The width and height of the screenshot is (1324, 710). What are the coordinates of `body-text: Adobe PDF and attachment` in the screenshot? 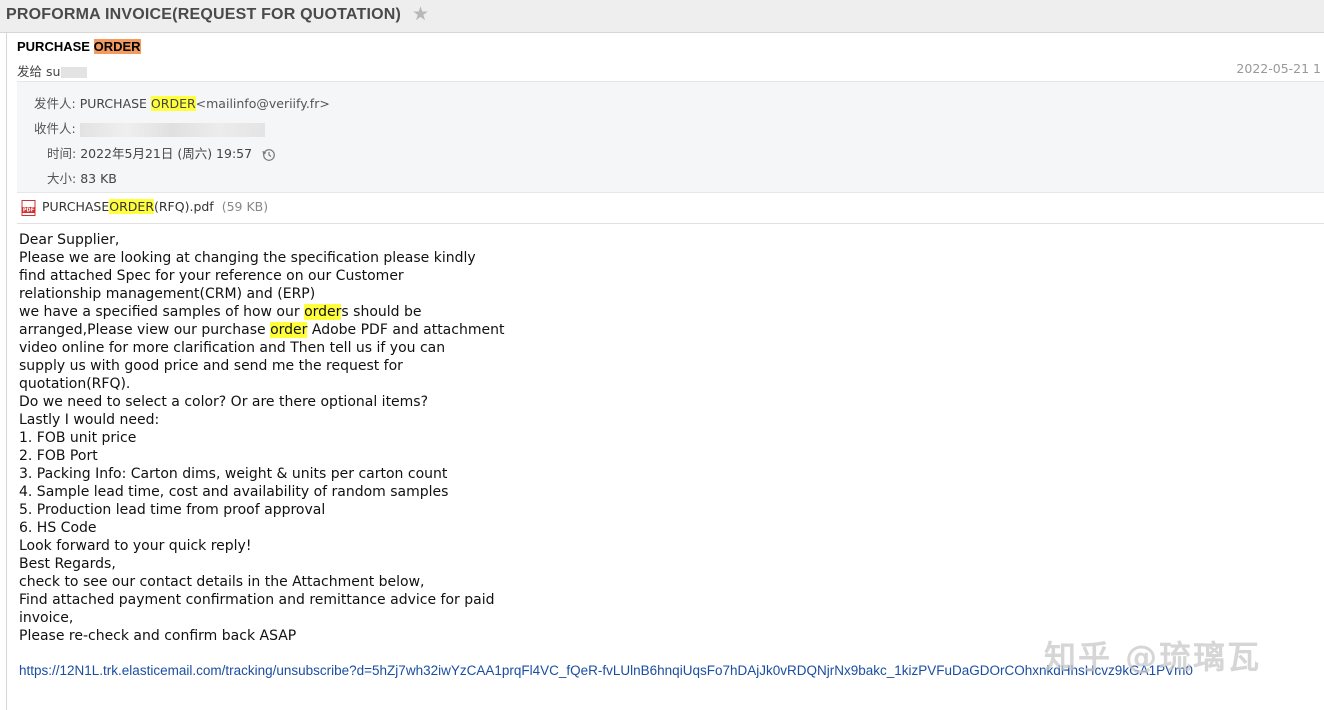 It's located at (406, 330).